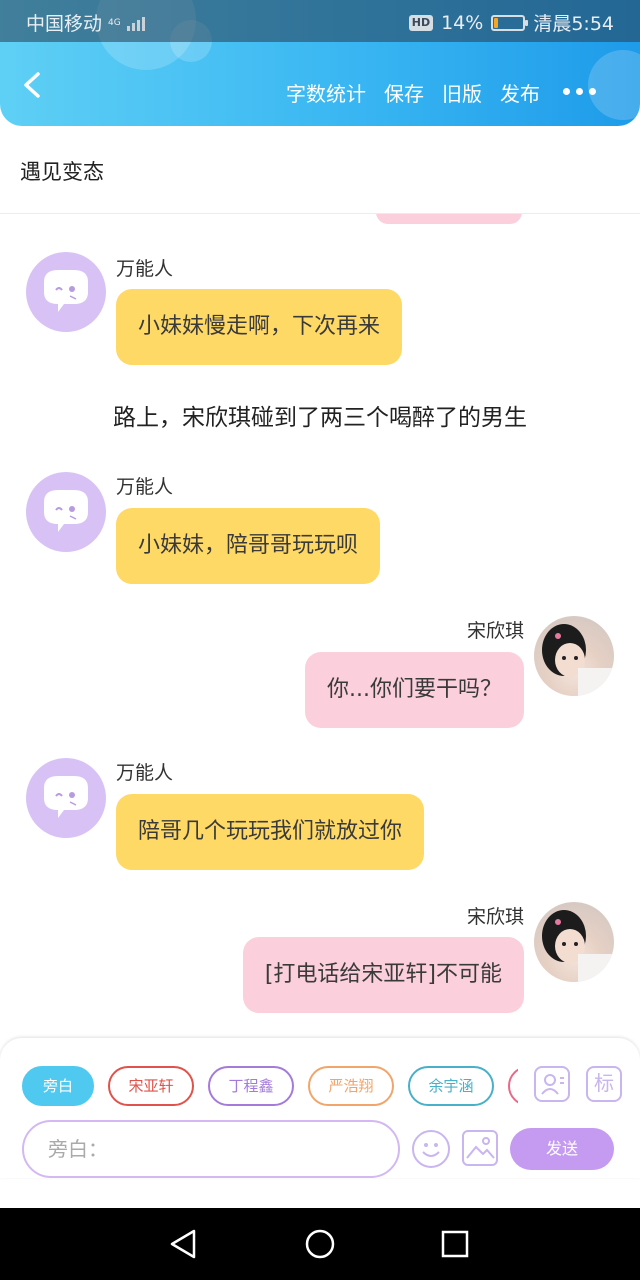 This screenshot has height=1280, width=640. Describe the element at coordinates (248, 546) in the screenshot. I see `message-bubble: 小妹妹，陪哥哥玩玩呗` at that location.